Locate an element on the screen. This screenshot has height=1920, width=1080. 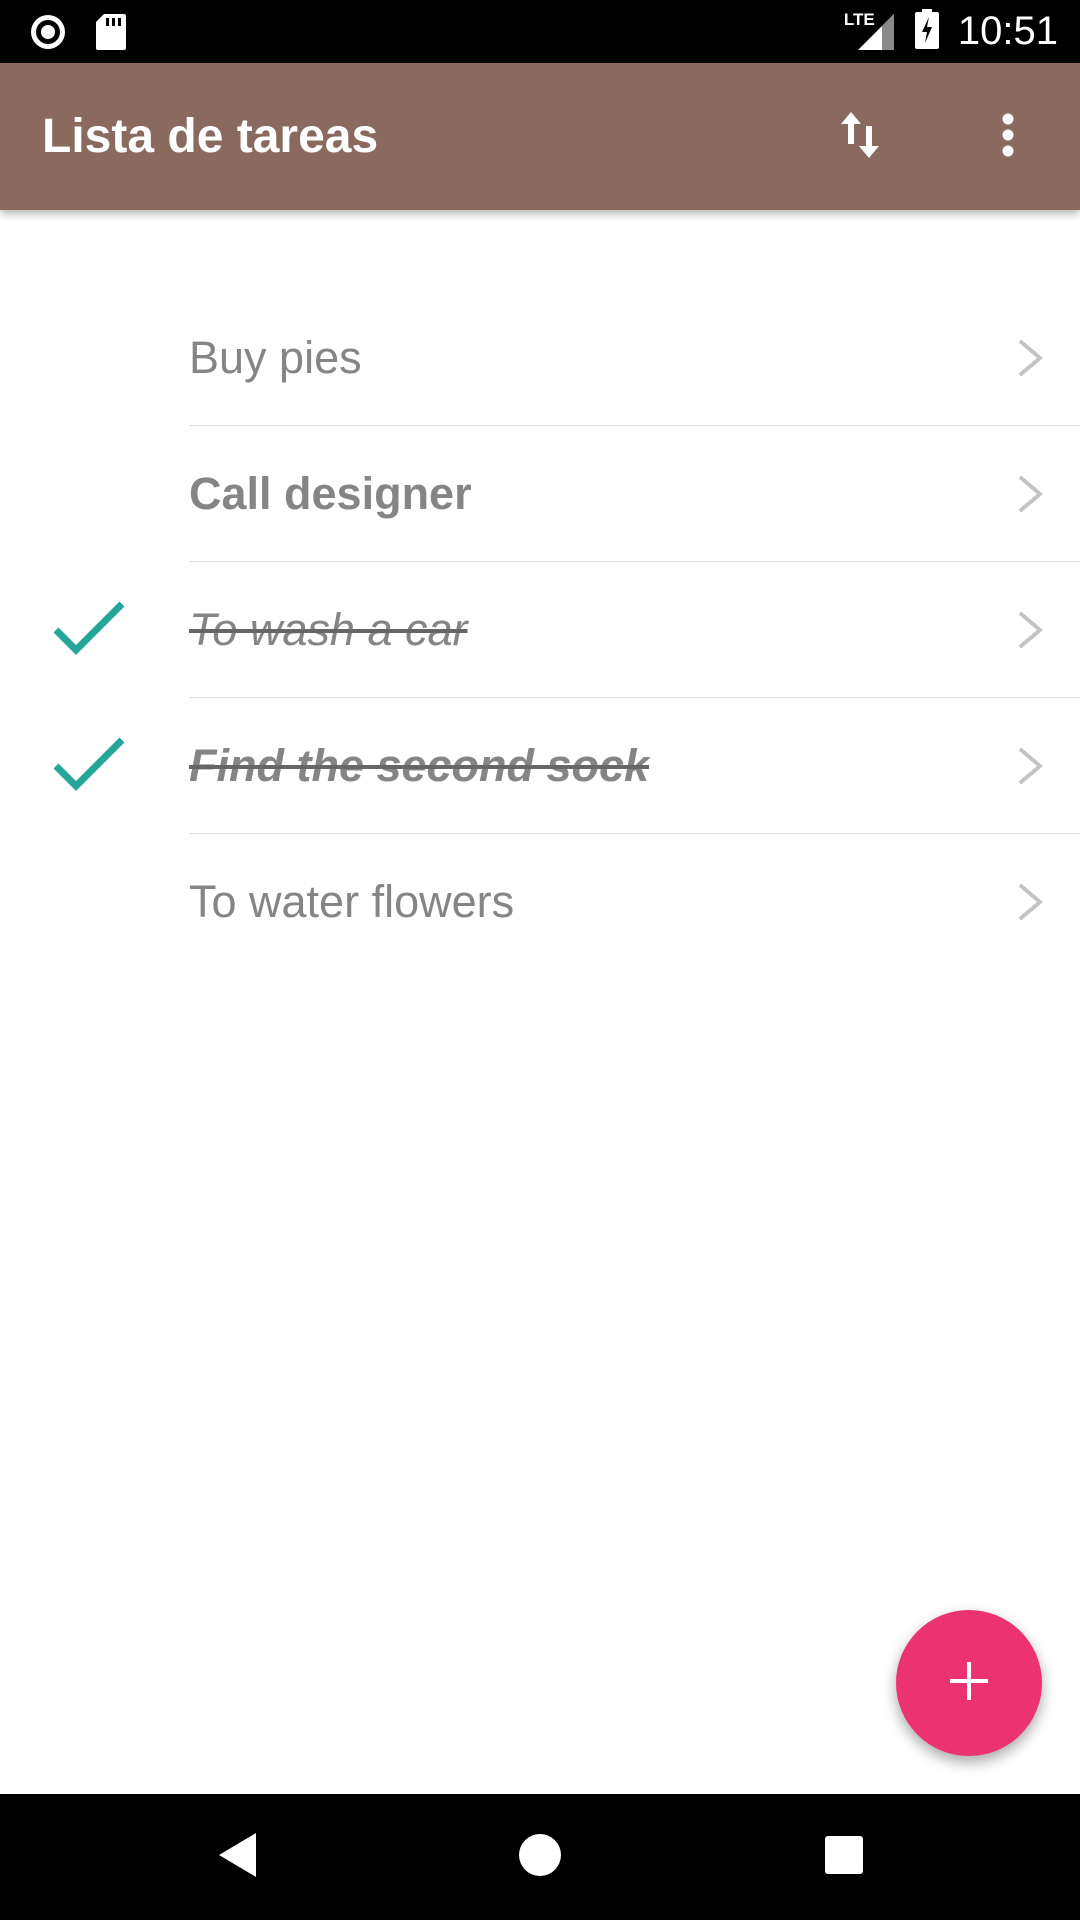
home-button is located at coordinates (540, 1857).